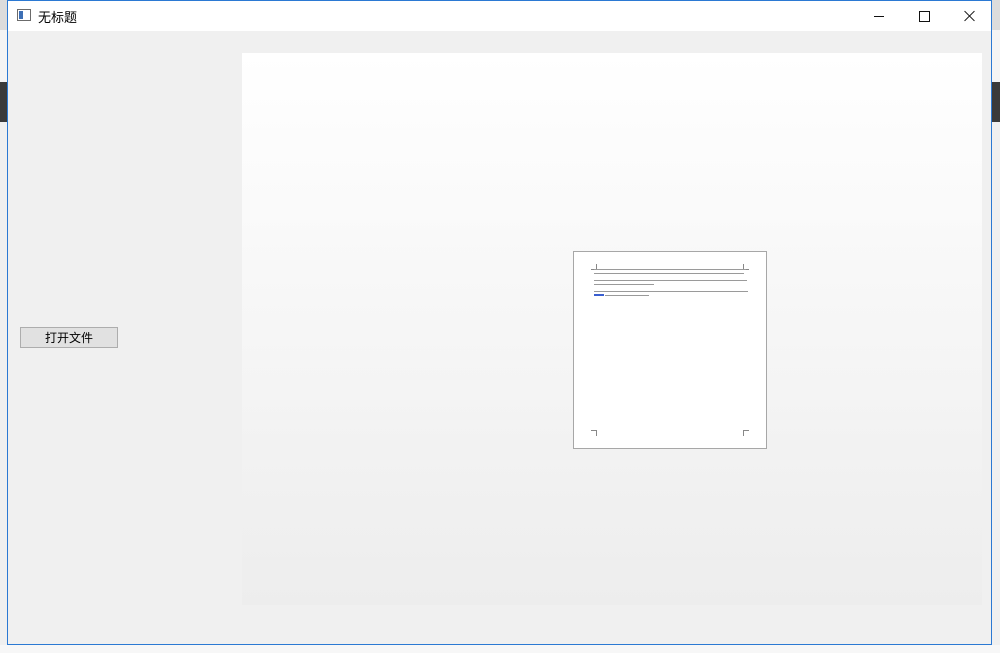 The height and width of the screenshot is (653, 1000). What do you see at coordinates (594, 433) in the screenshot?
I see `crop-mark-bottom-left` at bounding box center [594, 433].